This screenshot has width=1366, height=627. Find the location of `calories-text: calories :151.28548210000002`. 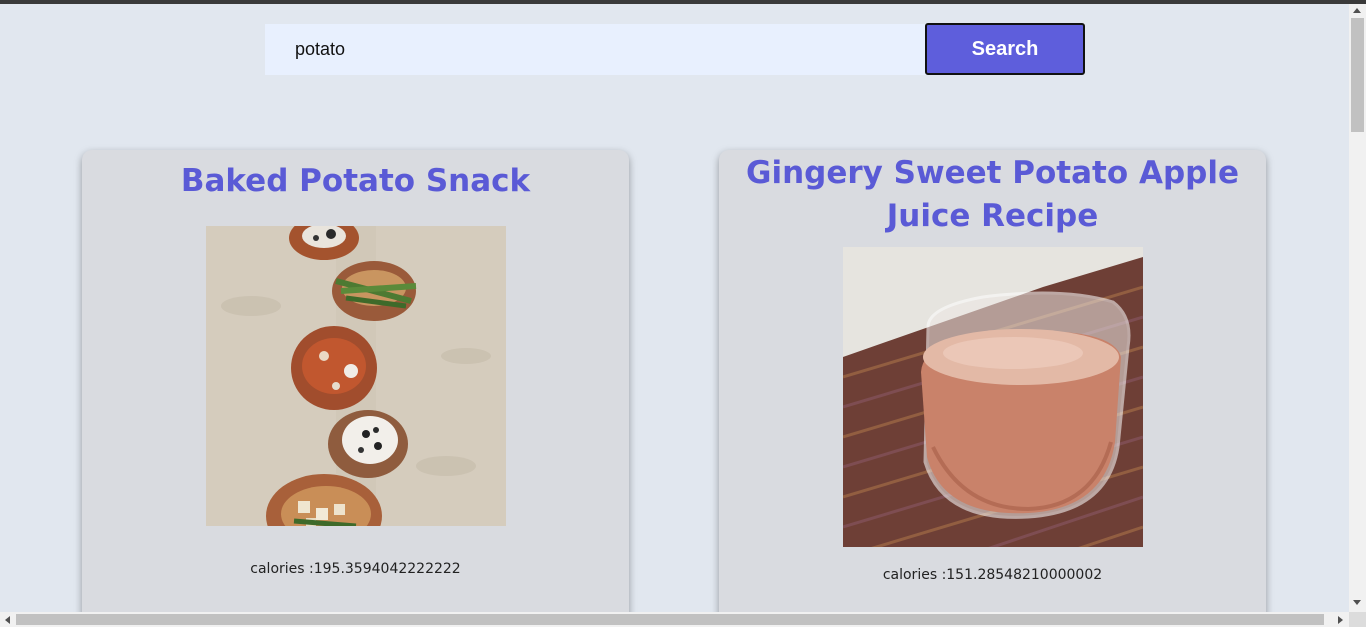

calories-text: calories :151.28548210000002 is located at coordinates (992, 575).